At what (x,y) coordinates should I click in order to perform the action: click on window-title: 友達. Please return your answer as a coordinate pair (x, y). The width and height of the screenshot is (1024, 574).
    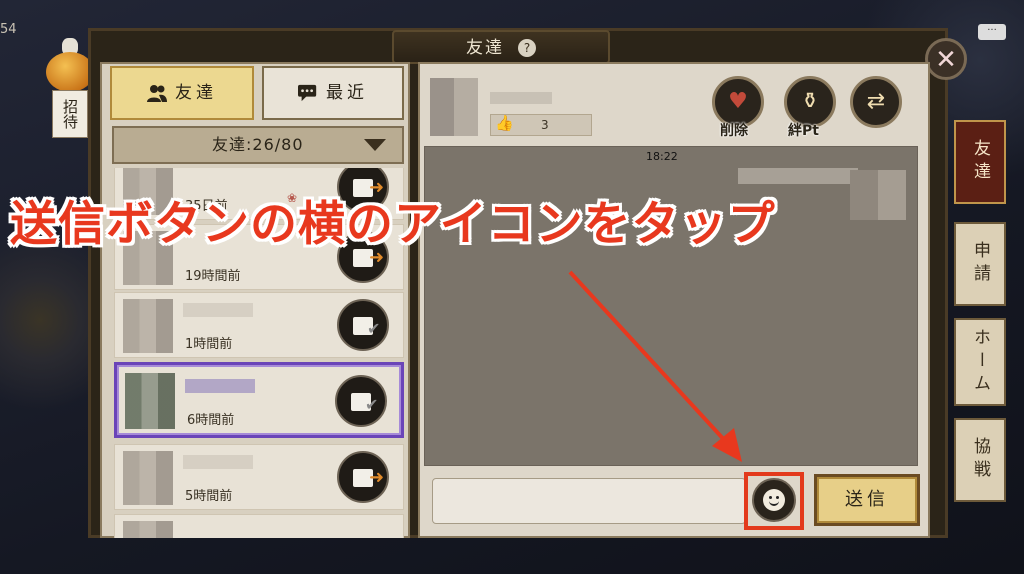
    Looking at the image, I should click on (485, 48).